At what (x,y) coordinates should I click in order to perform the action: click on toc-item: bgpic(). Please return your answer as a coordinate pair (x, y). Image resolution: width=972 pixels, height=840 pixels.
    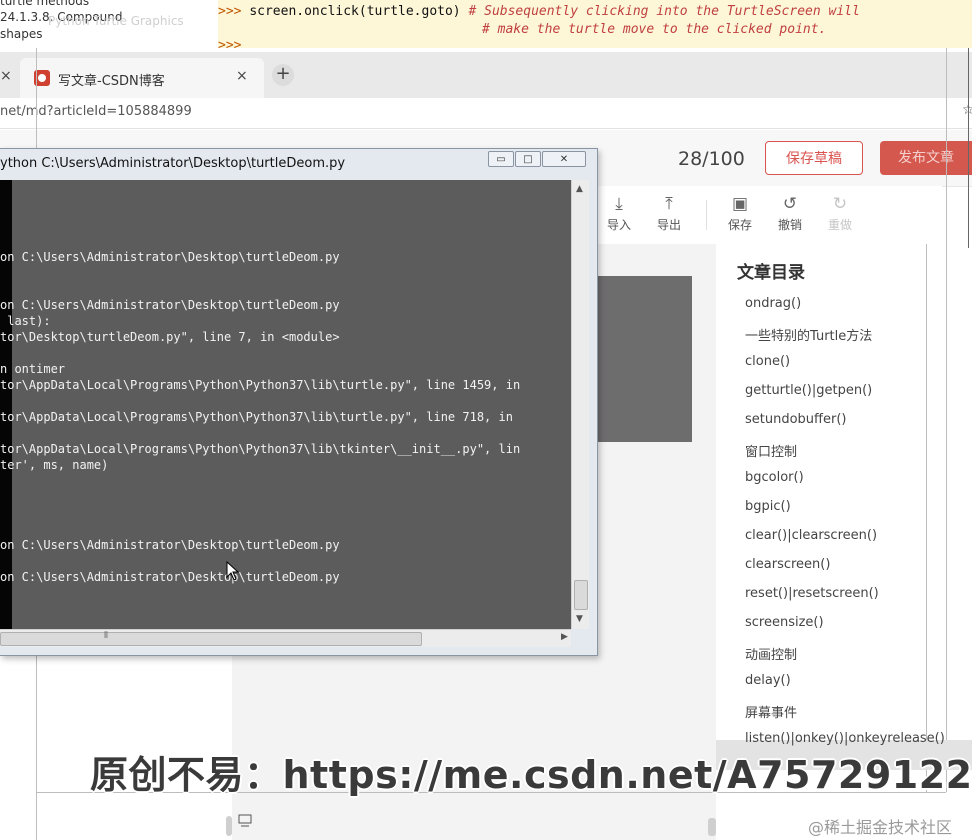
    Looking at the image, I should click on (768, 506).